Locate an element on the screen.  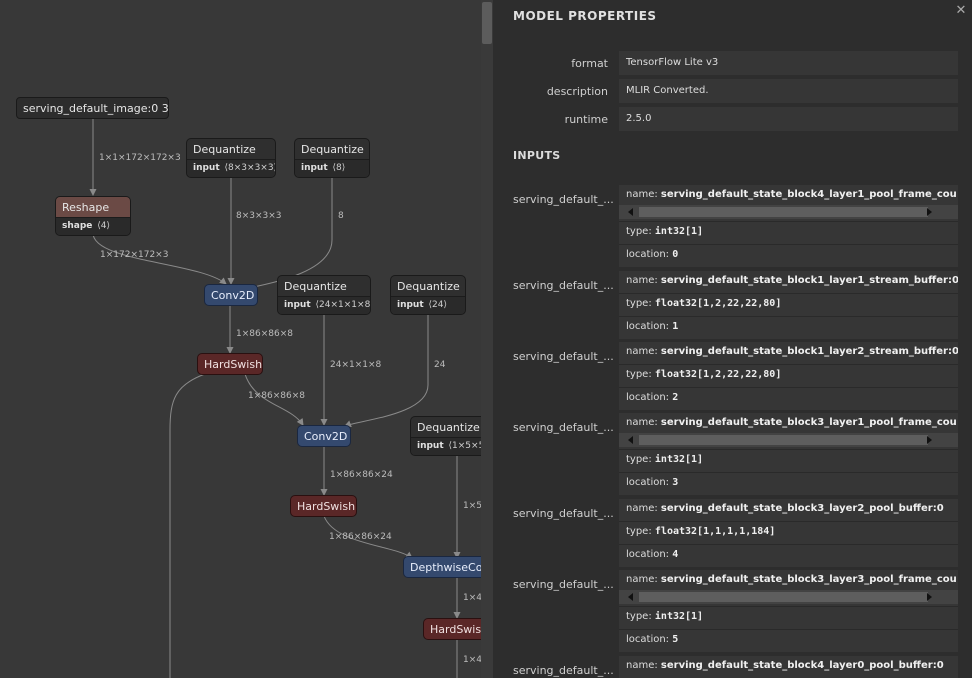
property-row-format: format TensorFlow Lite v3 is located at coordinates (732, 63).